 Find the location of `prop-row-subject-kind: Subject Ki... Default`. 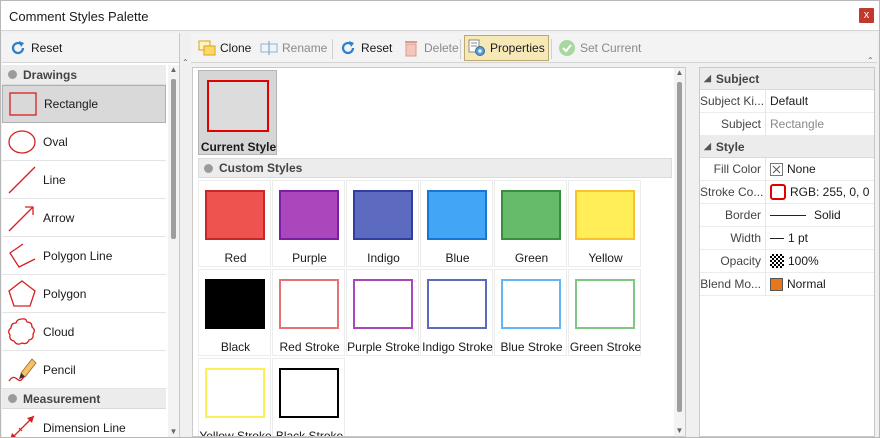

prop-row-subject-kind: Subject Ki... Default is located at coordinates (787, 101).